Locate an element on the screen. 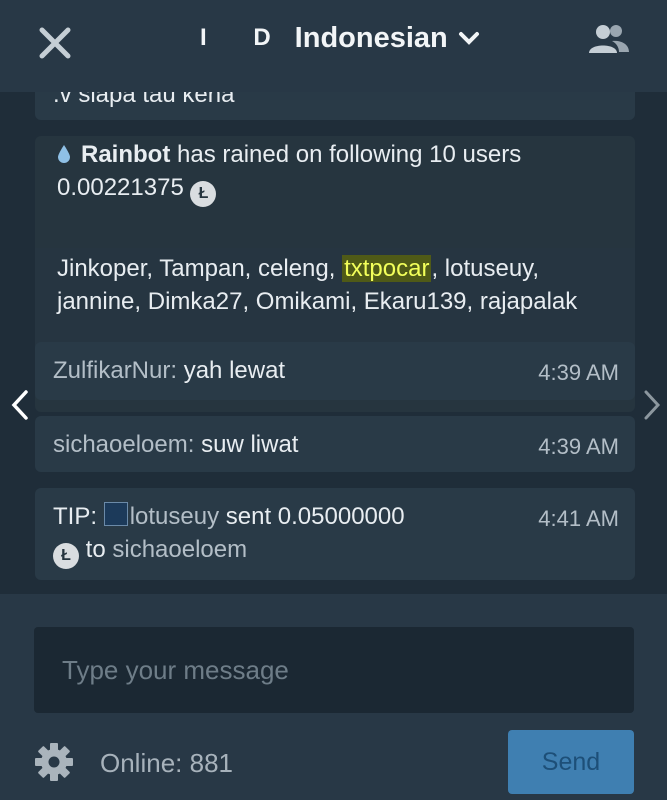 The image size is (667, 800). chevron-down-icon is located at coordinates (468, 38).